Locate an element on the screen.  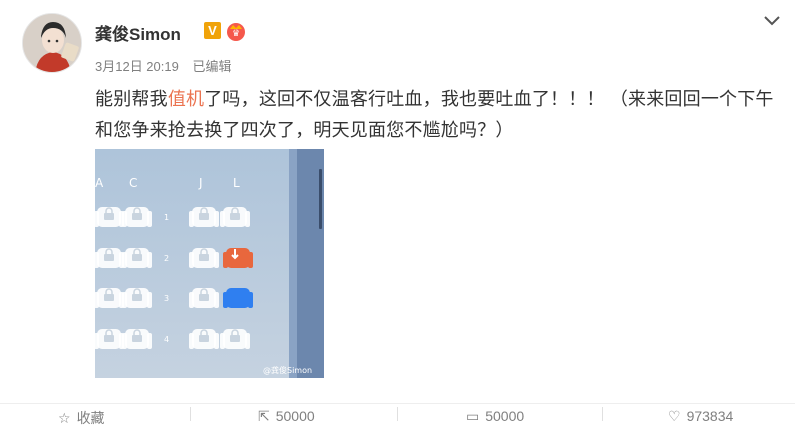
post-time: 3月12日 20:19 is located at coordinates (137, 66).